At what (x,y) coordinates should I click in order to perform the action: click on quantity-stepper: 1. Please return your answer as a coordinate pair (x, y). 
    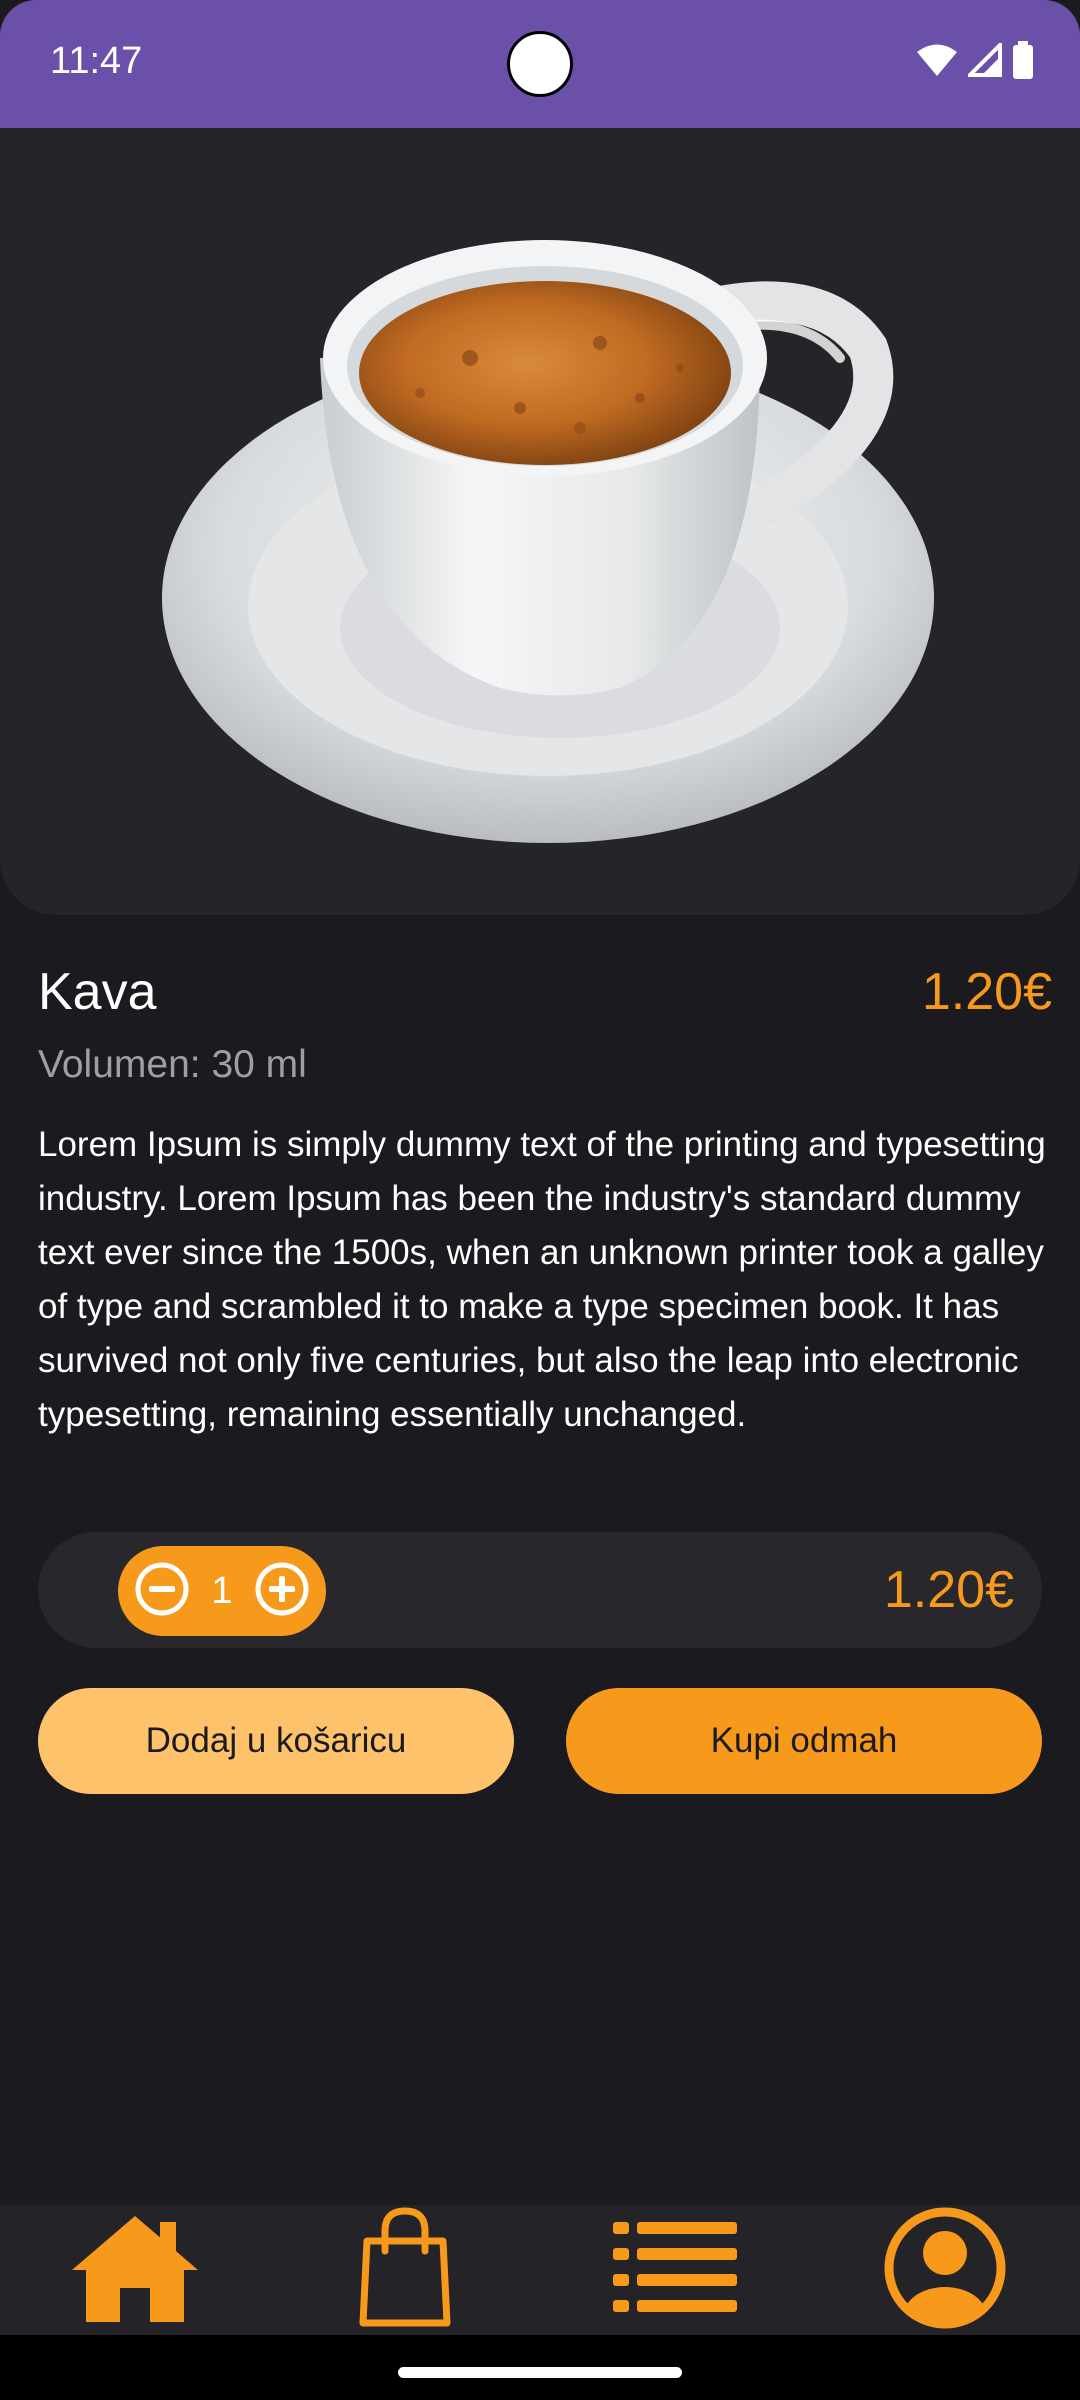
    Looking at the image, I should click on (222, 1591).